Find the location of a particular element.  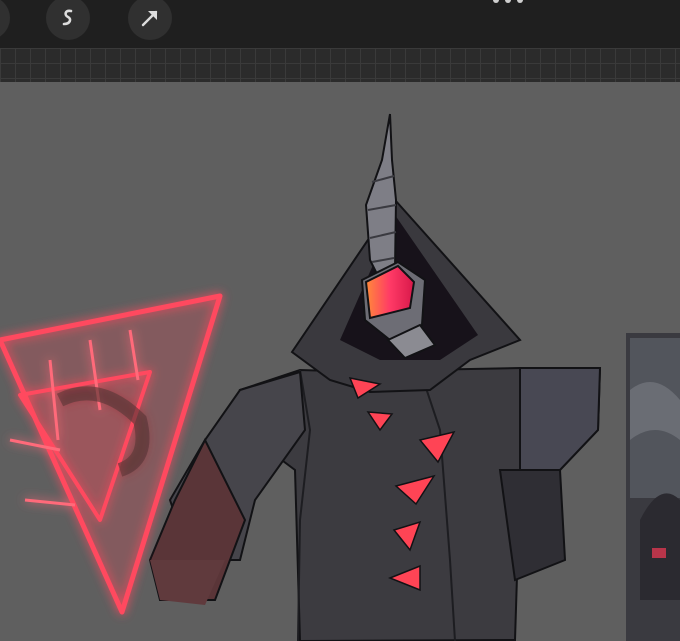

top-toolbar is located at coordinates (340, 24).